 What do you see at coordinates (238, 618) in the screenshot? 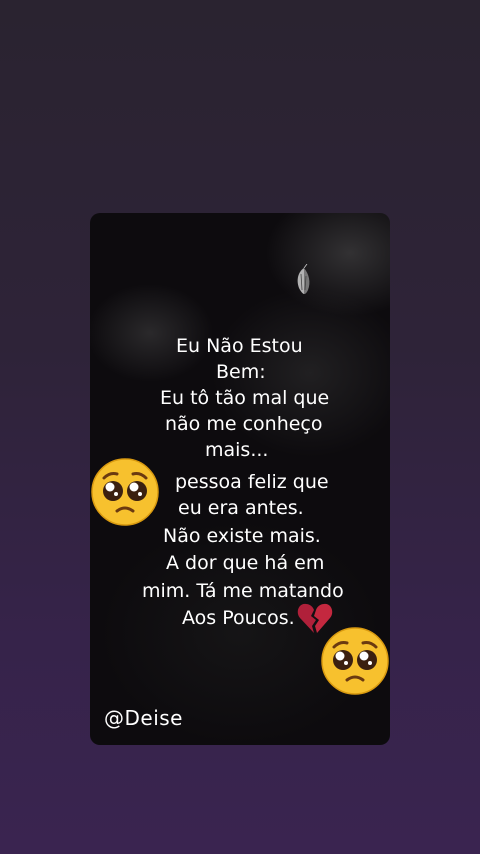
I see `story-line: Aos Poucos.` at bounding box center [238, 618].